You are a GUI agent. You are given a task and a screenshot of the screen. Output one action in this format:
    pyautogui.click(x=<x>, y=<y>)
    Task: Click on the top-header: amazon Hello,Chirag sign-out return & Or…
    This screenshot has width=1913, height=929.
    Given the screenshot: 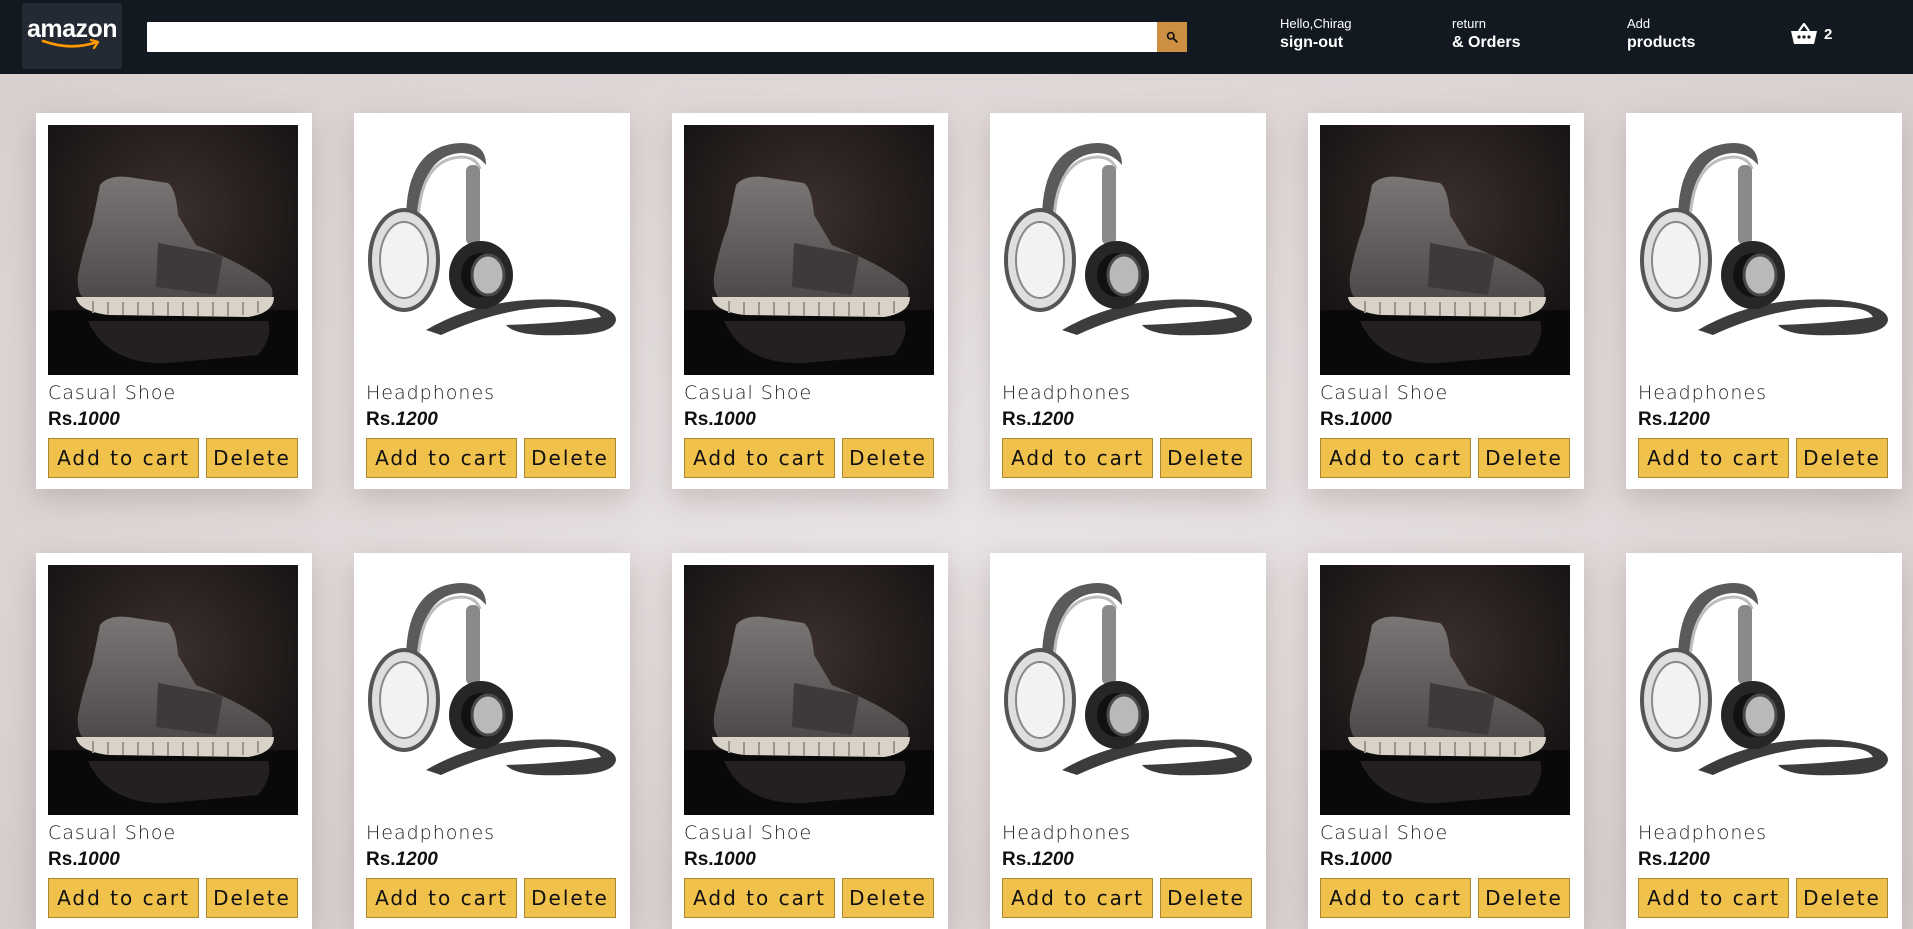 What is the action you would take?
    pyautogui.click(x=956, y=37)
    